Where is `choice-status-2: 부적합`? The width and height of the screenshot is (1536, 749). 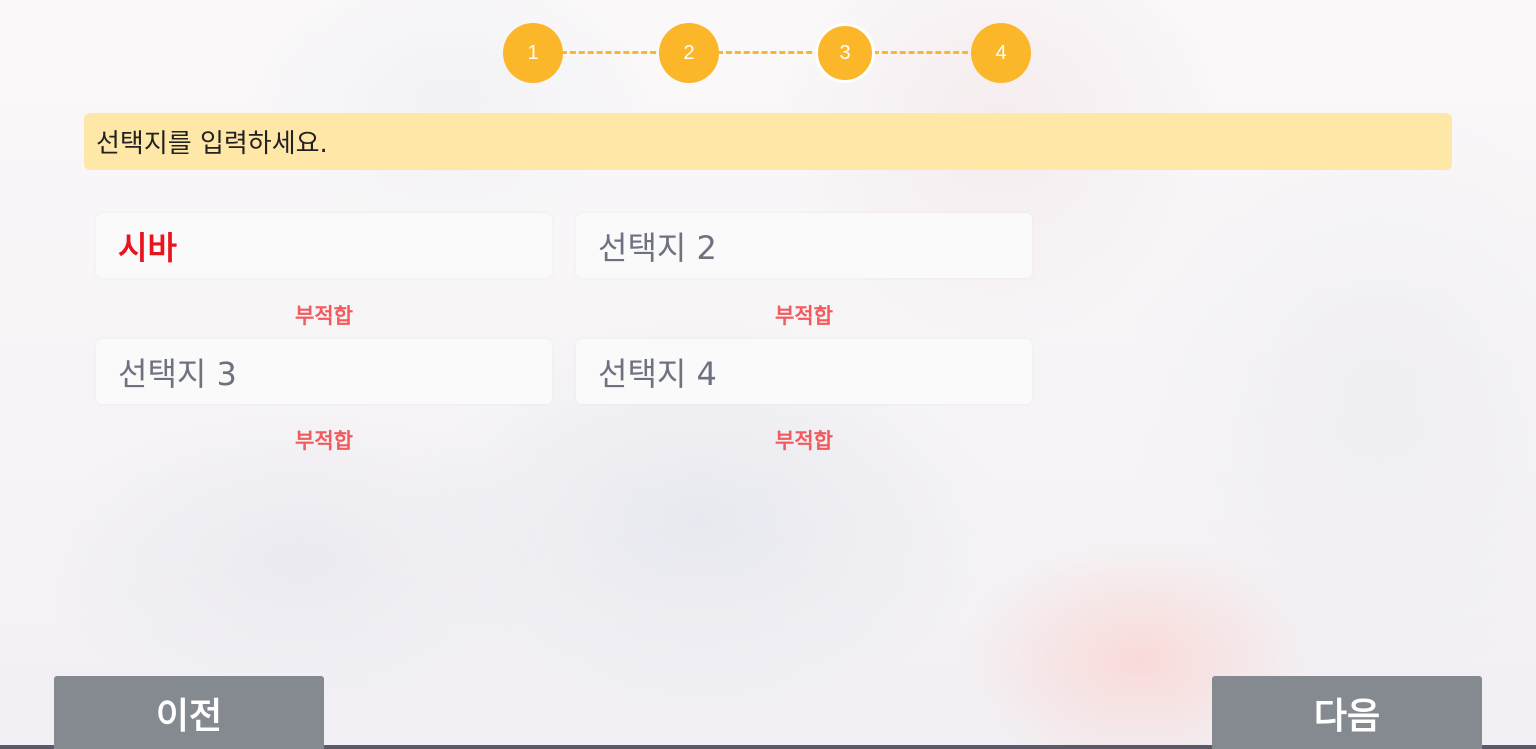 choice-status-2: 부적합 is located at coordinates (804, 316).